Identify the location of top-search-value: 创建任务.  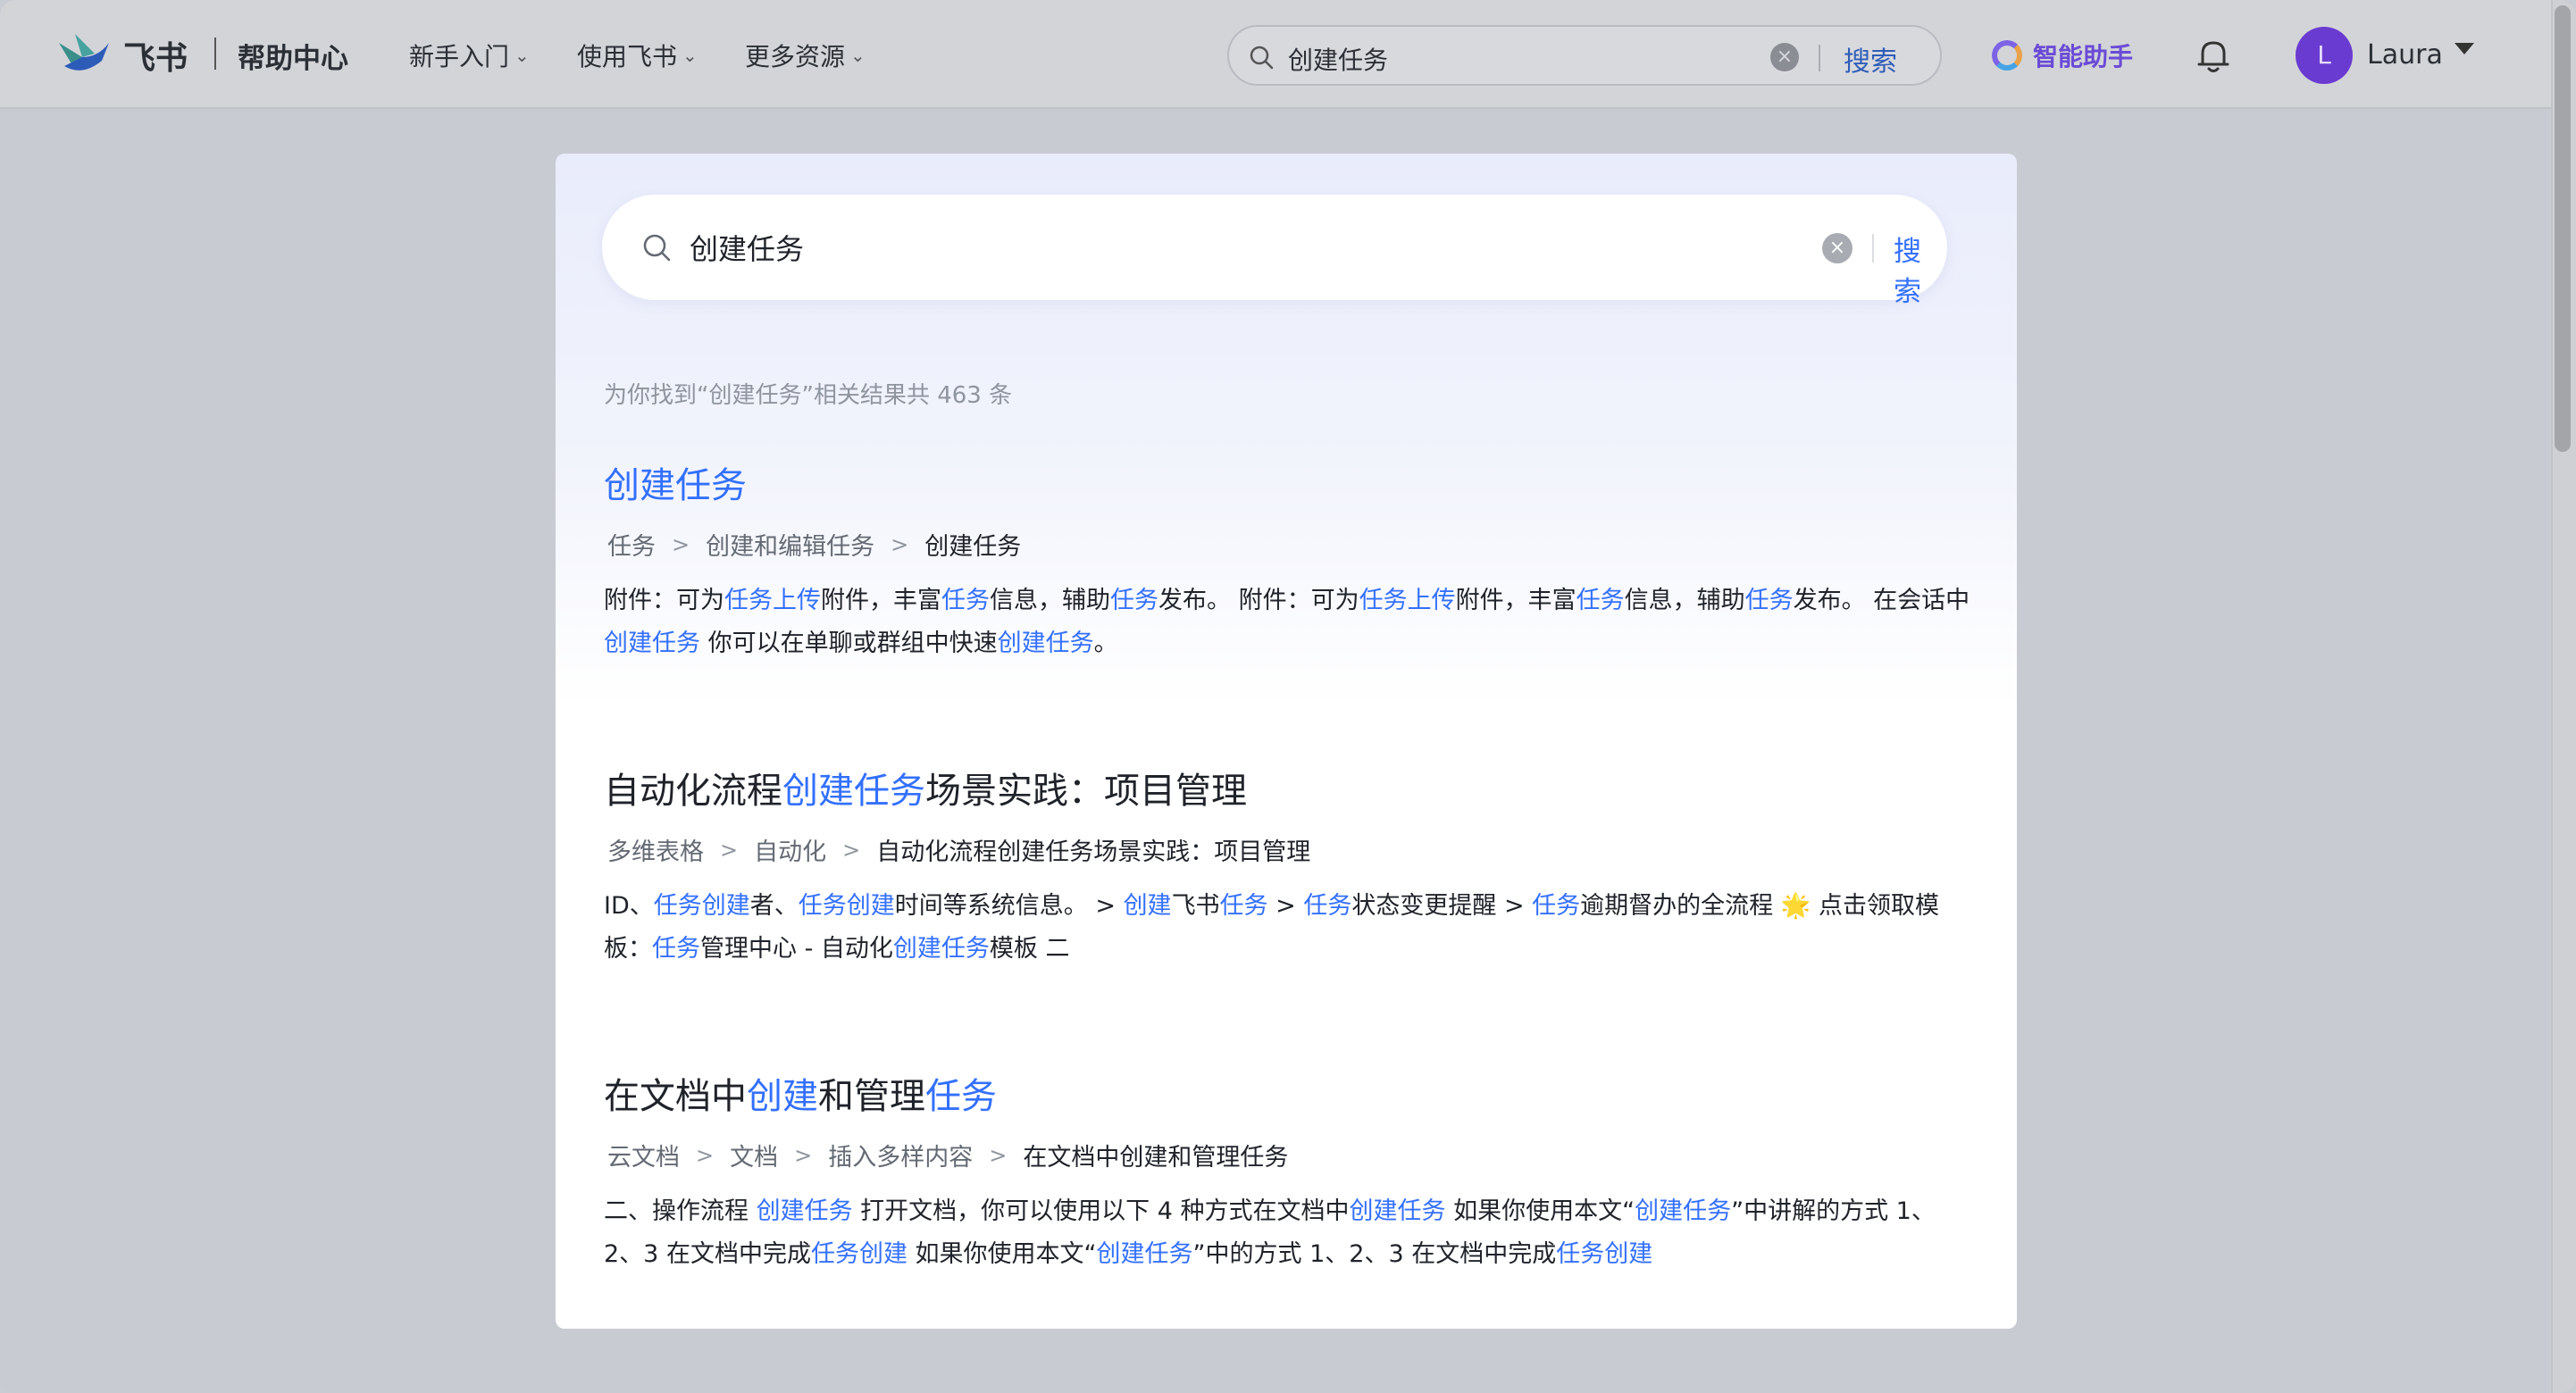
(1338, 59).